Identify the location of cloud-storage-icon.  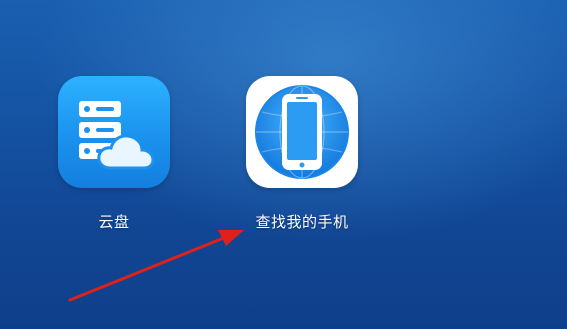
(114, 132).